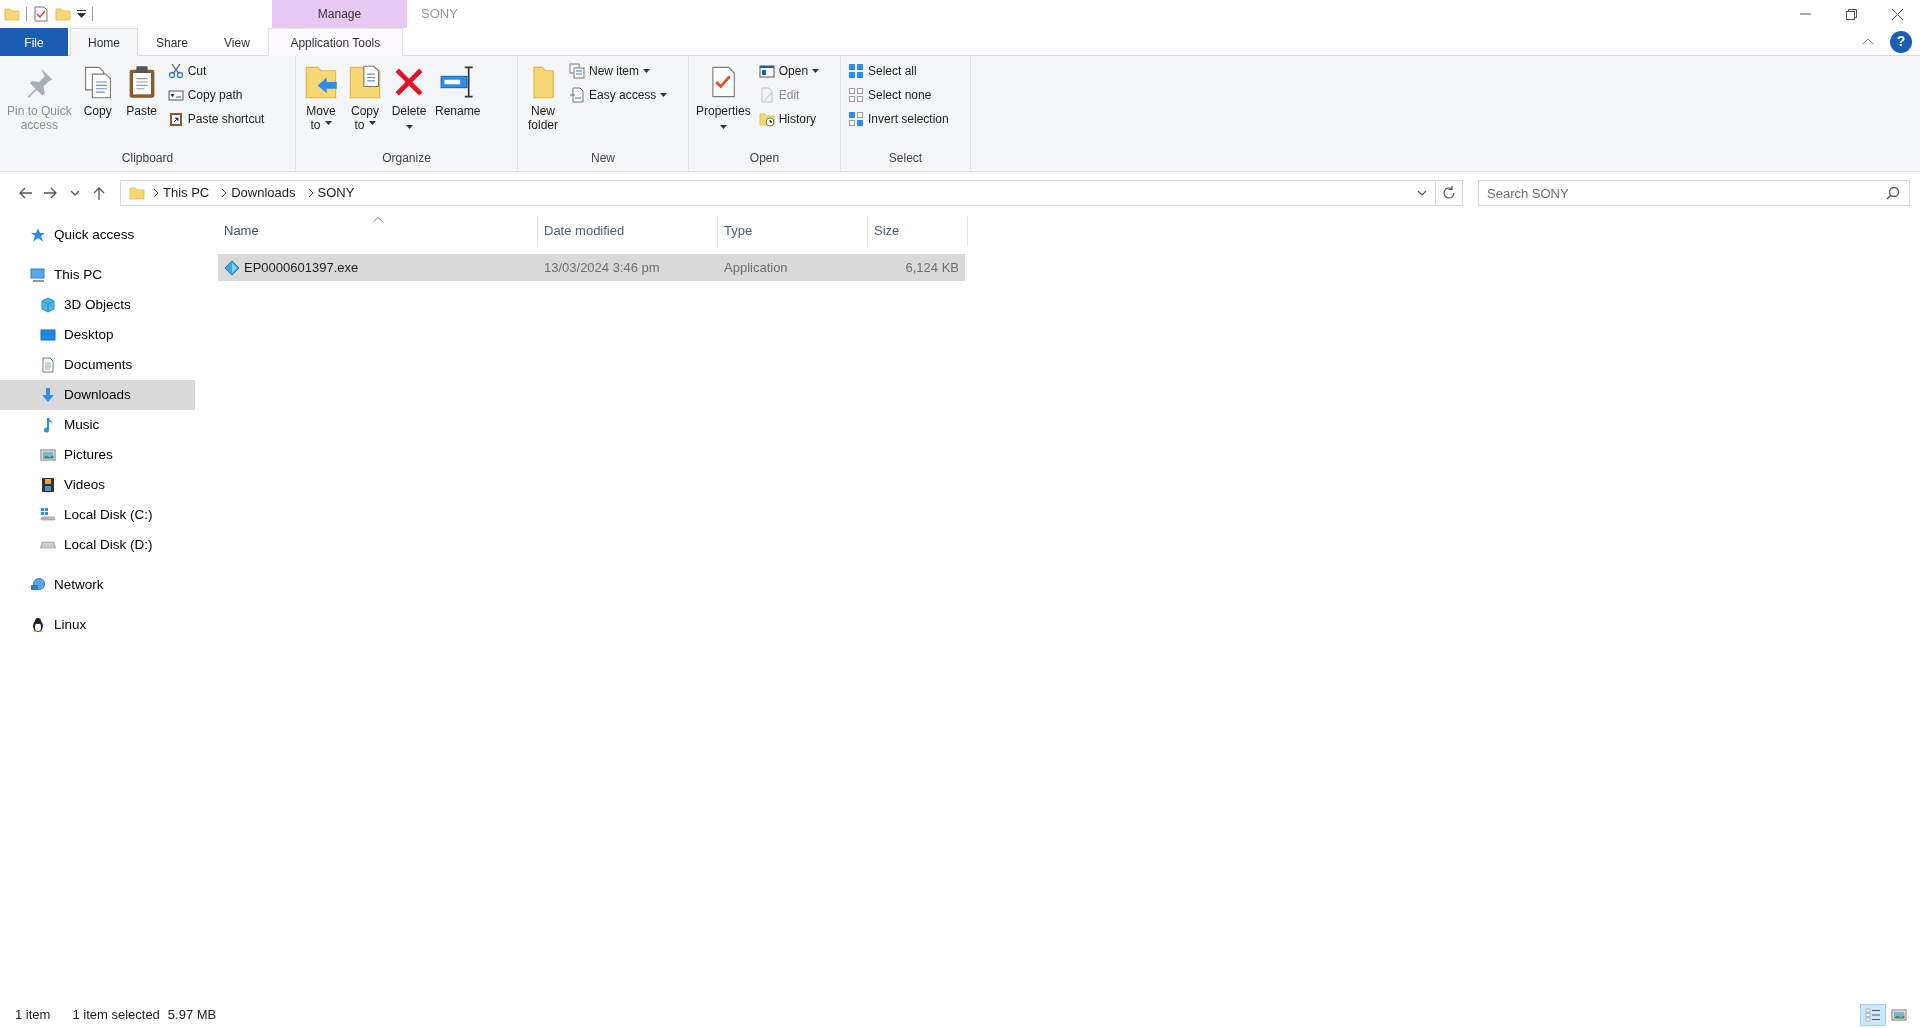  What do you see at coordinates (48, 455) in the screenshot?
I see `picture-icon` at bounding box center [48, 455].